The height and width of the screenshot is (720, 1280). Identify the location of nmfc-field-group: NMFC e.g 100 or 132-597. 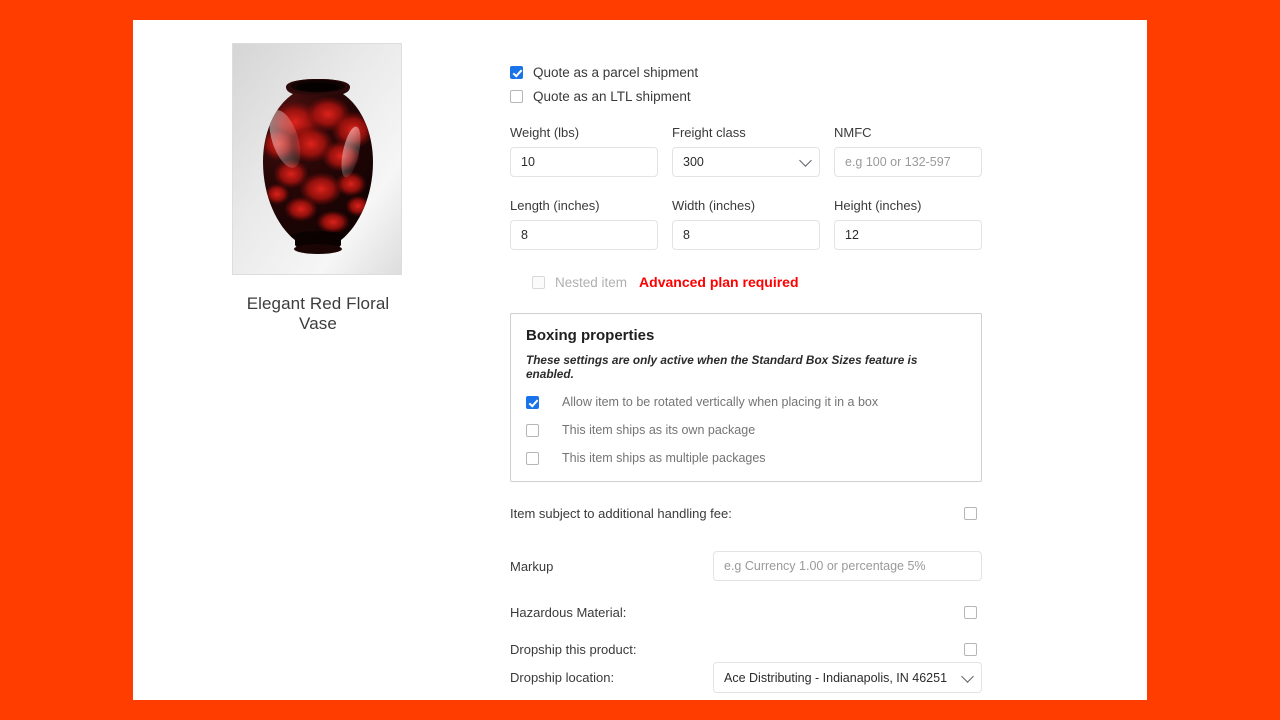
(908, 151).